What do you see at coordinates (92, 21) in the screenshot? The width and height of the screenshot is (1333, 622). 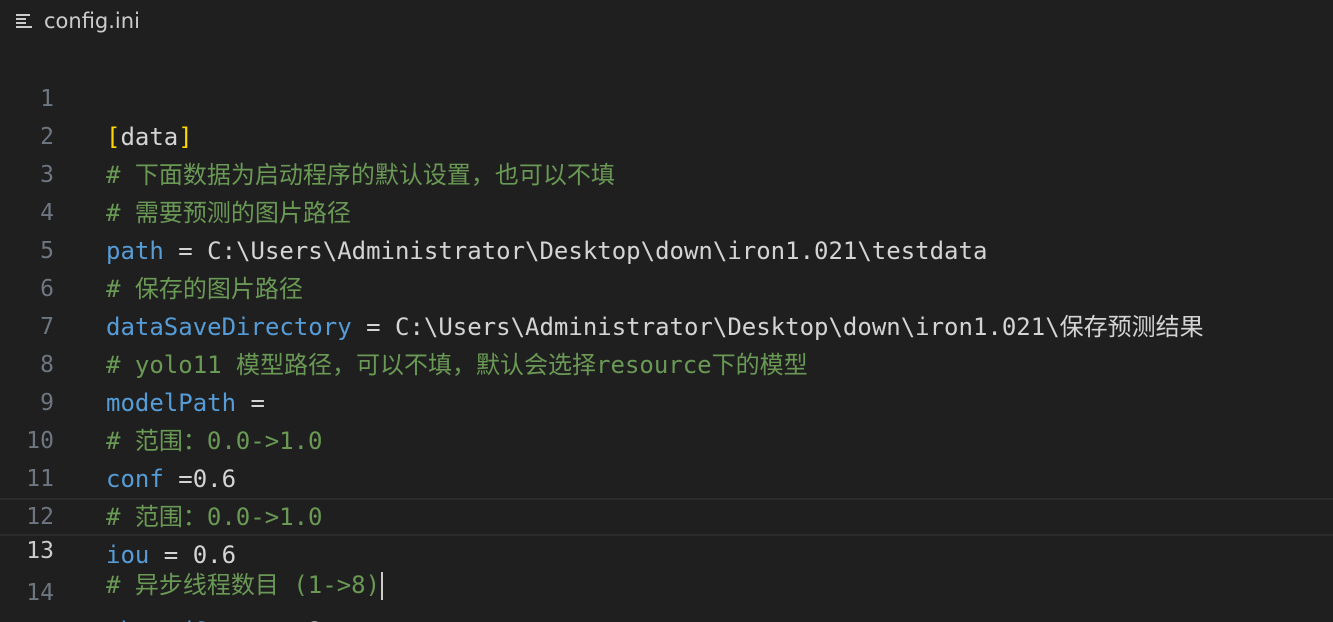 I see `breadcrumb-filename: config.ini` at bounding box center [92, 21].